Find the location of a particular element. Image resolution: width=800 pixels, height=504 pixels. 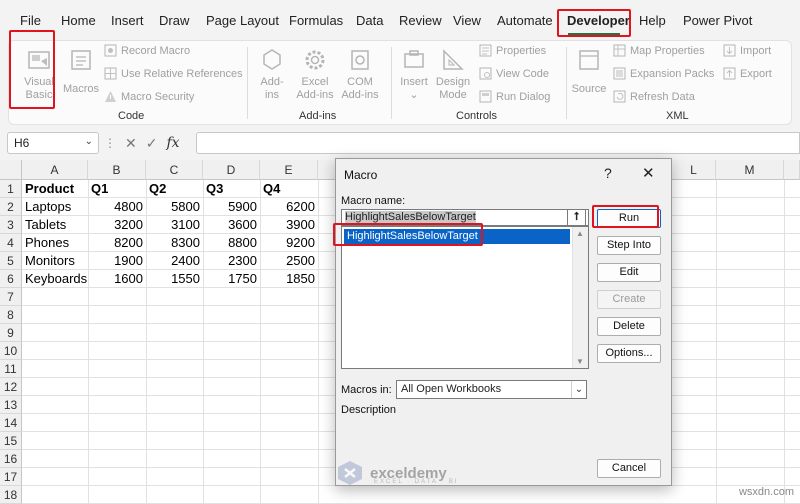

row-header: 16 is located at coordinates (11, 459).